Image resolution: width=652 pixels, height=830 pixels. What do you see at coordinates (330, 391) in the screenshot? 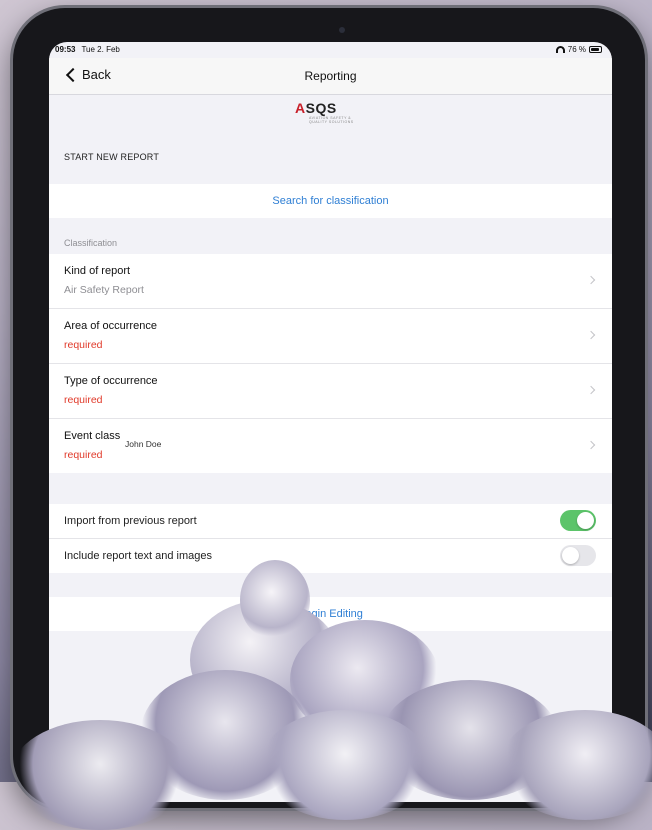
I see `row-type-of-occurrence: Type of occurrence required` at bounding box center [330, 391].